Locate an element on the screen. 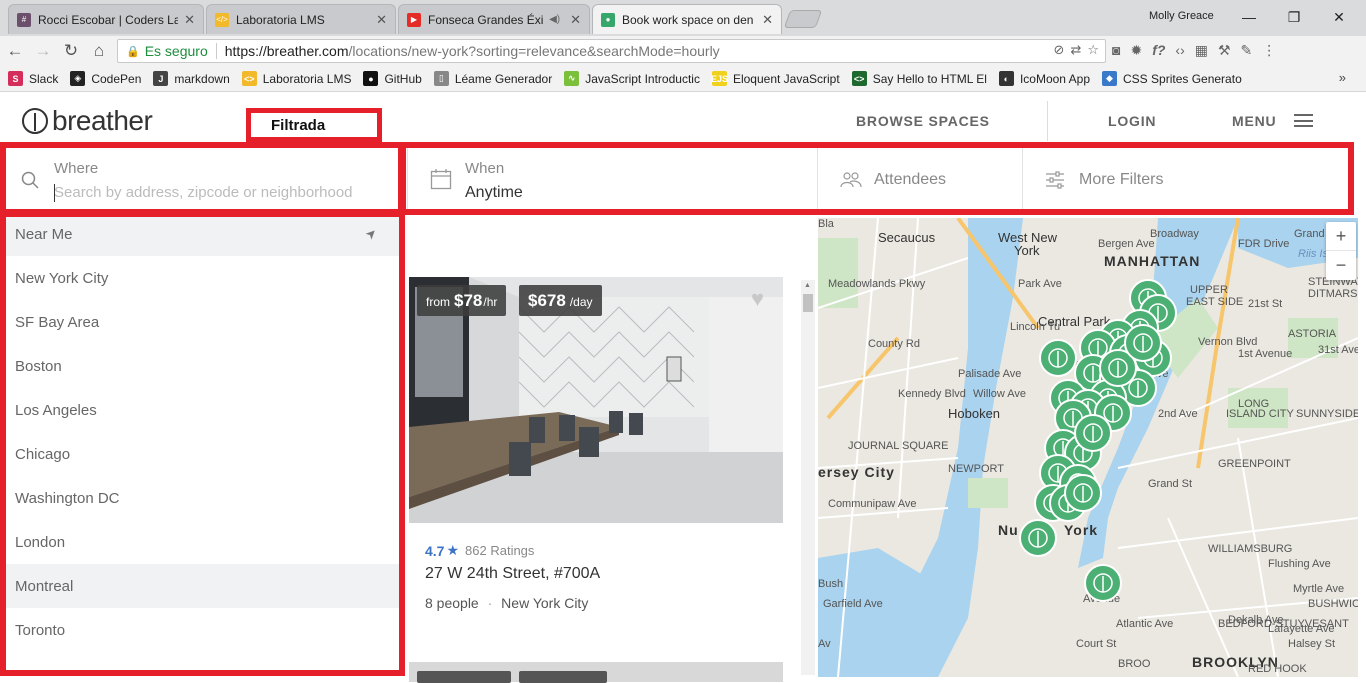  bookmark-item: <> Say Hello to HTML El is located at coordinates (919, 78).